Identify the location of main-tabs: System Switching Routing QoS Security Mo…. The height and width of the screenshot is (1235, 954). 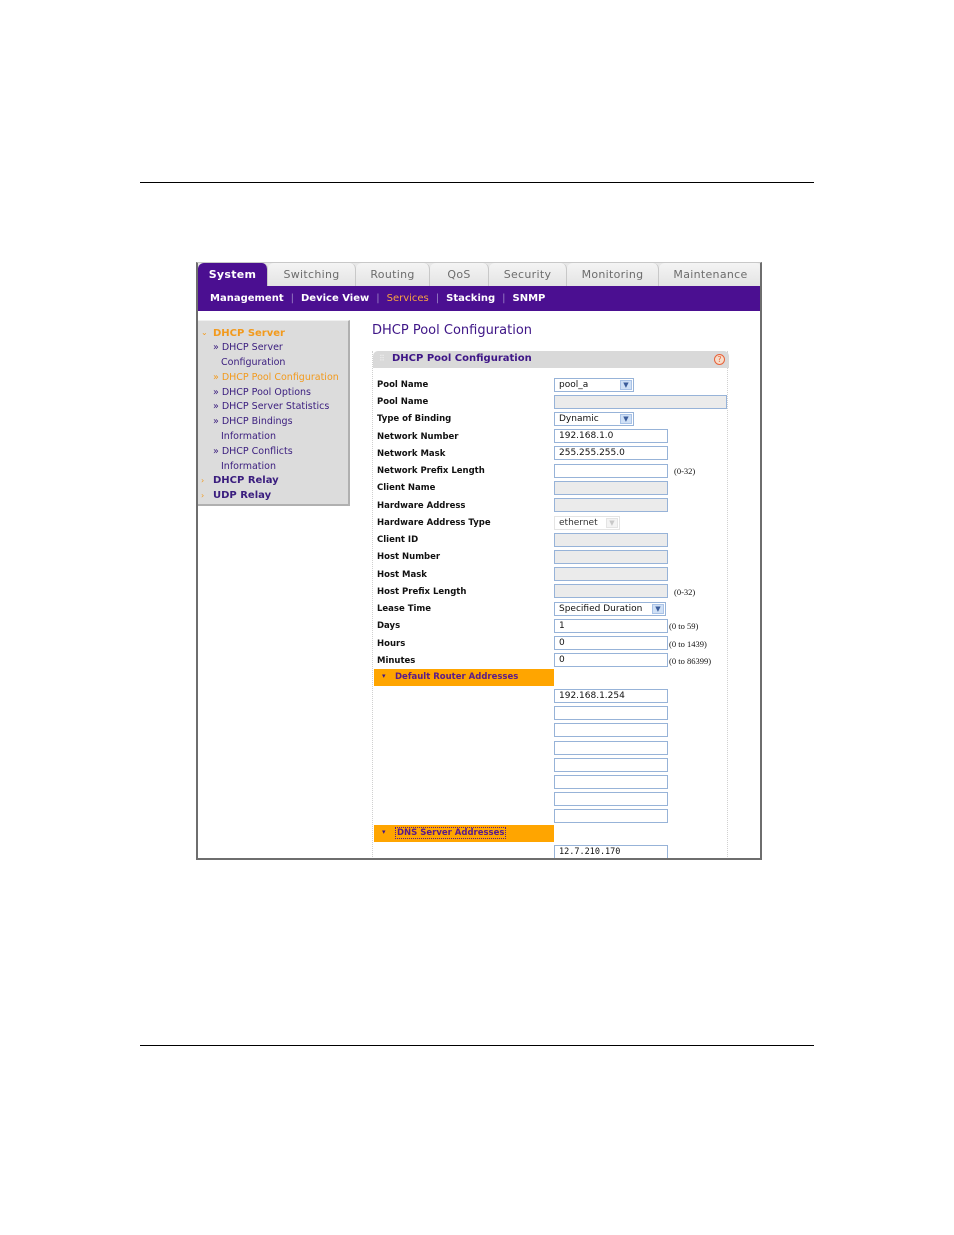
(479, 274).